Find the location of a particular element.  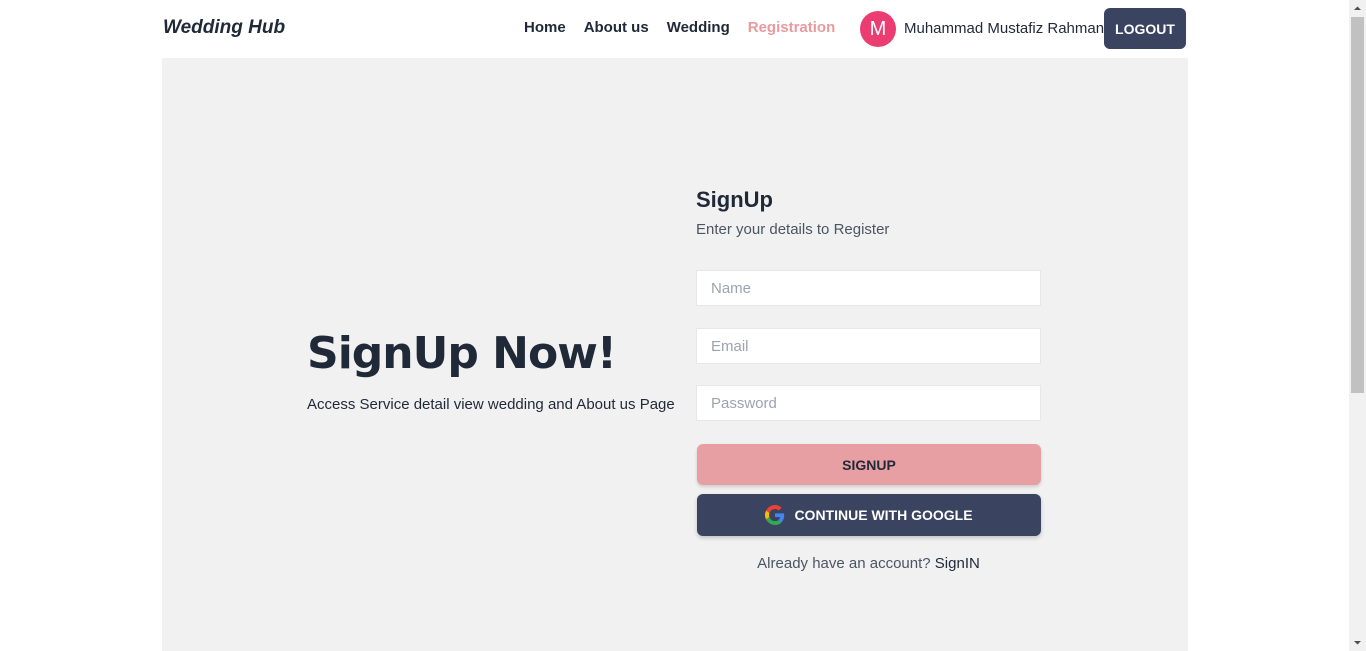

brand-logo: Wedding Hub is located at coordinates (224, 28).